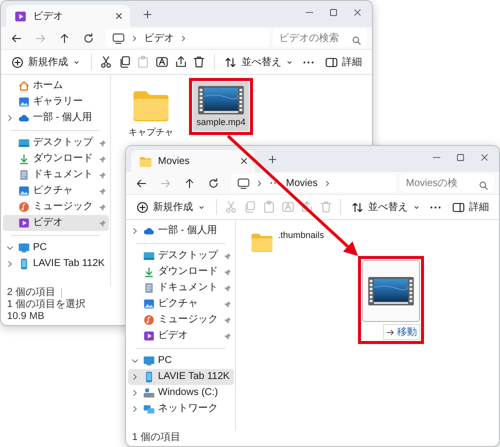 The height and width of the screenshot is (447, 500). Describe the element at coordinates (447, 183) in the screenshot. I see `search-field: Moviesの検` at that location.